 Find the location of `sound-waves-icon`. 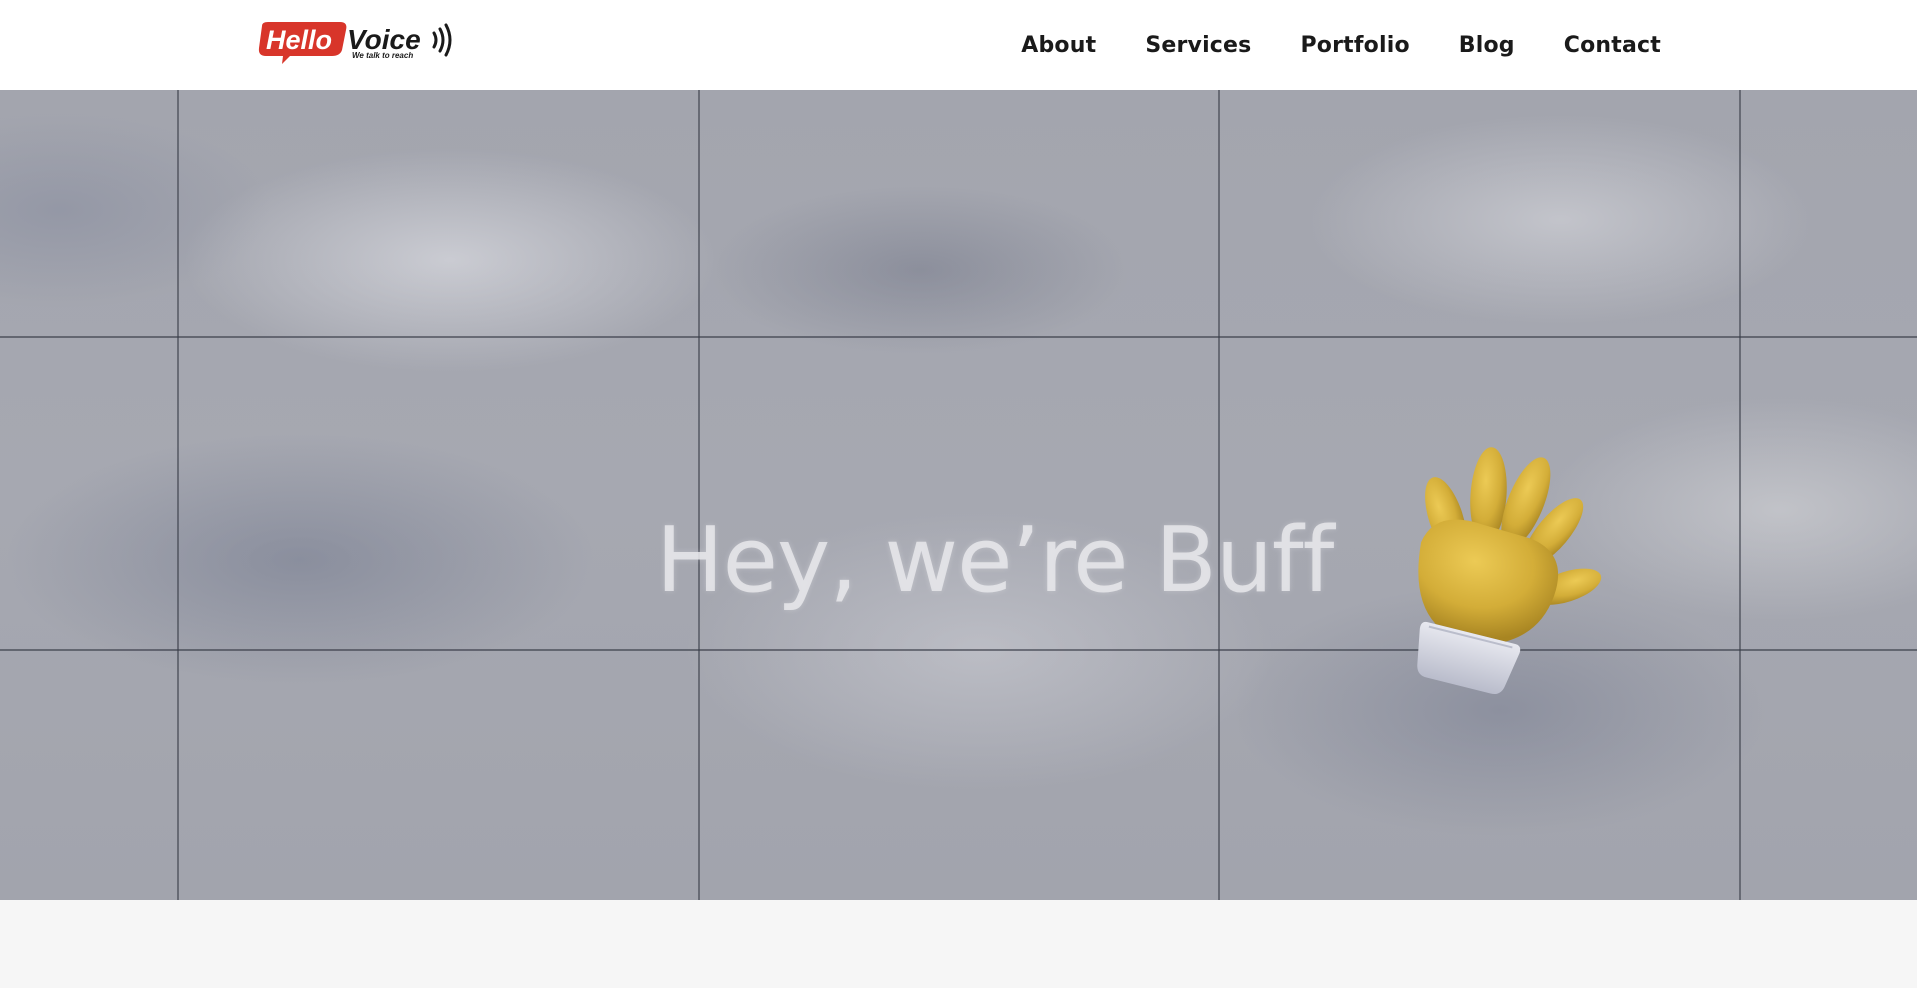

sound-waves-icon is located at coordinates (442, 40).